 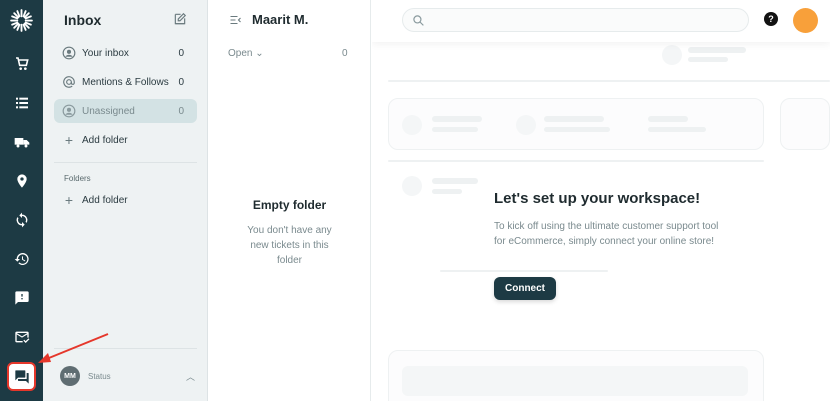 I want to click on nav-list, so click(x=21, y=103).